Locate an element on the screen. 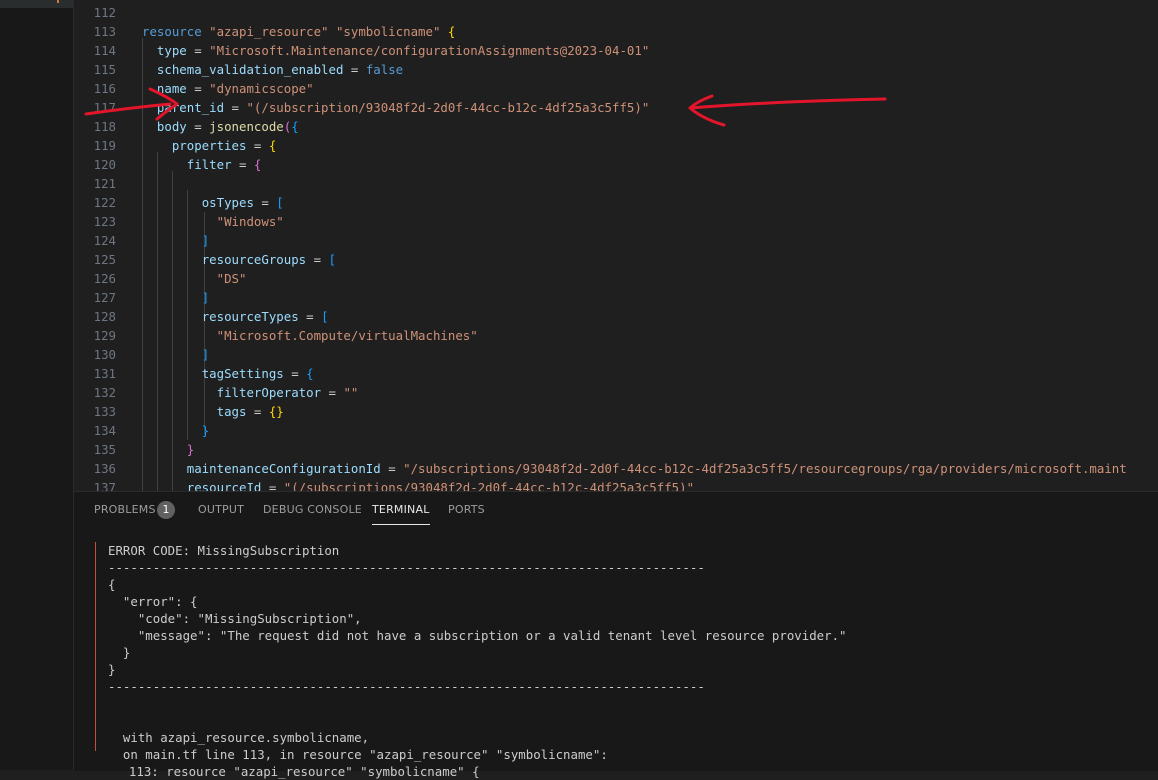 The height and width of the screenshot is (780, 1158). code-token: filterOperator is located at coordinates (269, 392).